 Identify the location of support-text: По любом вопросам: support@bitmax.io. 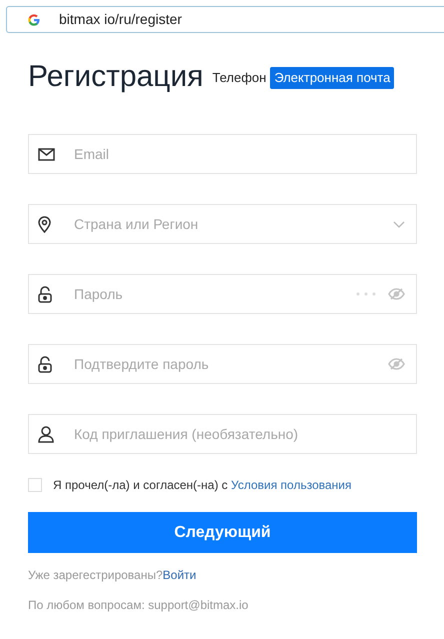
(139, 605).